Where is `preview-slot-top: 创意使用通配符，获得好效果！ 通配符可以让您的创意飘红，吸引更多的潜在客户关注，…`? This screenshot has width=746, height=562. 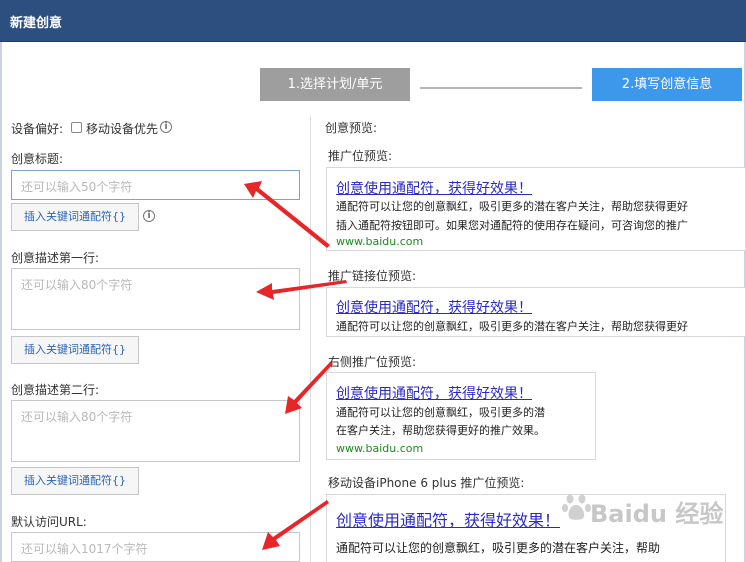 preview-slot-top: 创意使用通配符，获得好效果！ 通配符可以让您的创意飘红，吸引更多的潜在客户关注，… is located at coordinates (536, 209).